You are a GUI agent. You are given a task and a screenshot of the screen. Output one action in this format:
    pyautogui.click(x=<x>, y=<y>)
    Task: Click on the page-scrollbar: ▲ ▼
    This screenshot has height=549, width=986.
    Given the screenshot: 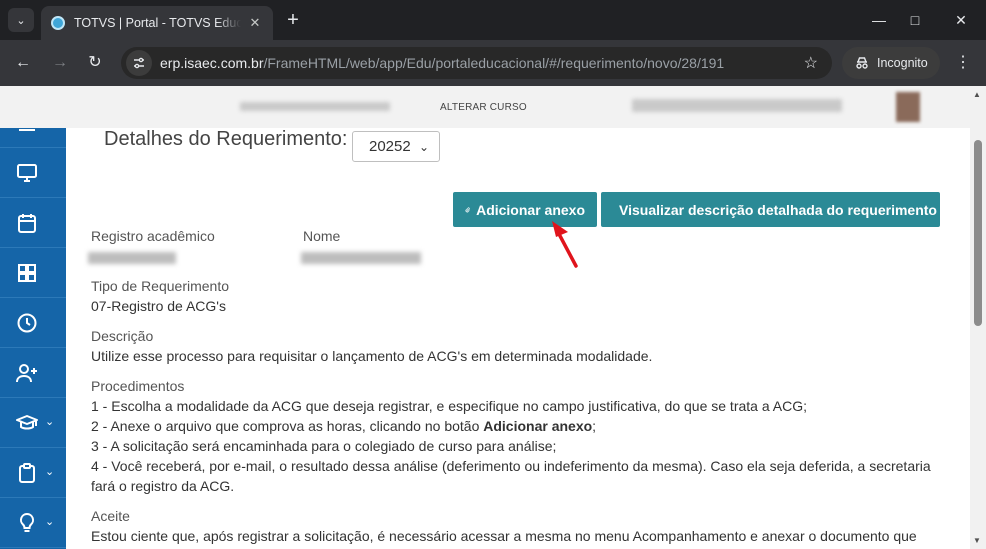 What is the action you would take?
    pyautogui.click(x=978, y=317)
    